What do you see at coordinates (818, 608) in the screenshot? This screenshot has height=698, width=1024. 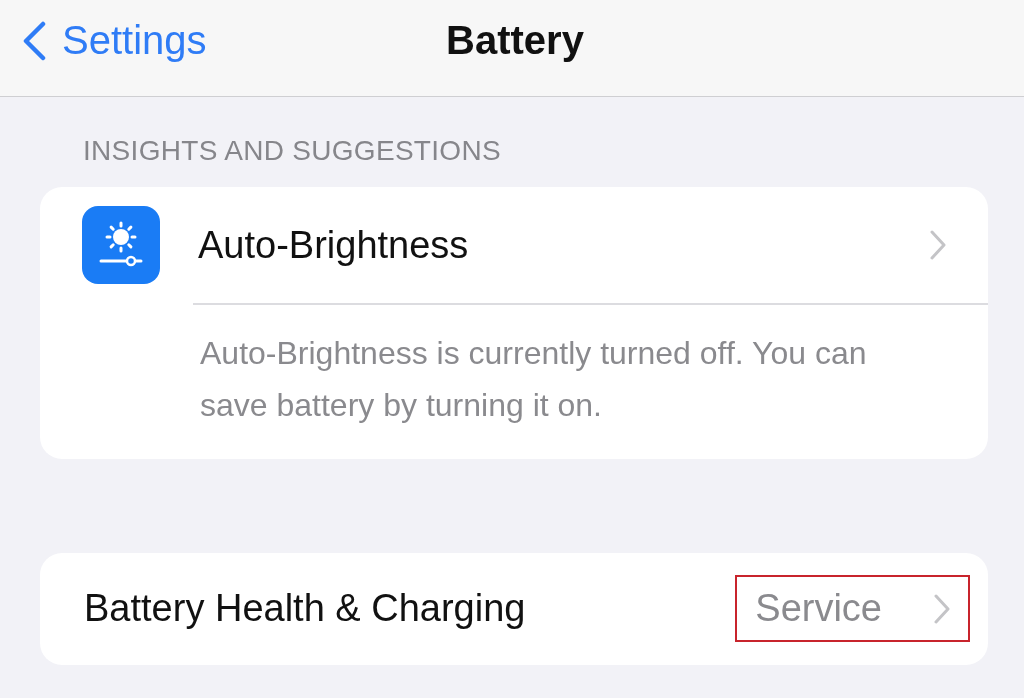 I see `row-value: Service` at bounding box center [818, 608].